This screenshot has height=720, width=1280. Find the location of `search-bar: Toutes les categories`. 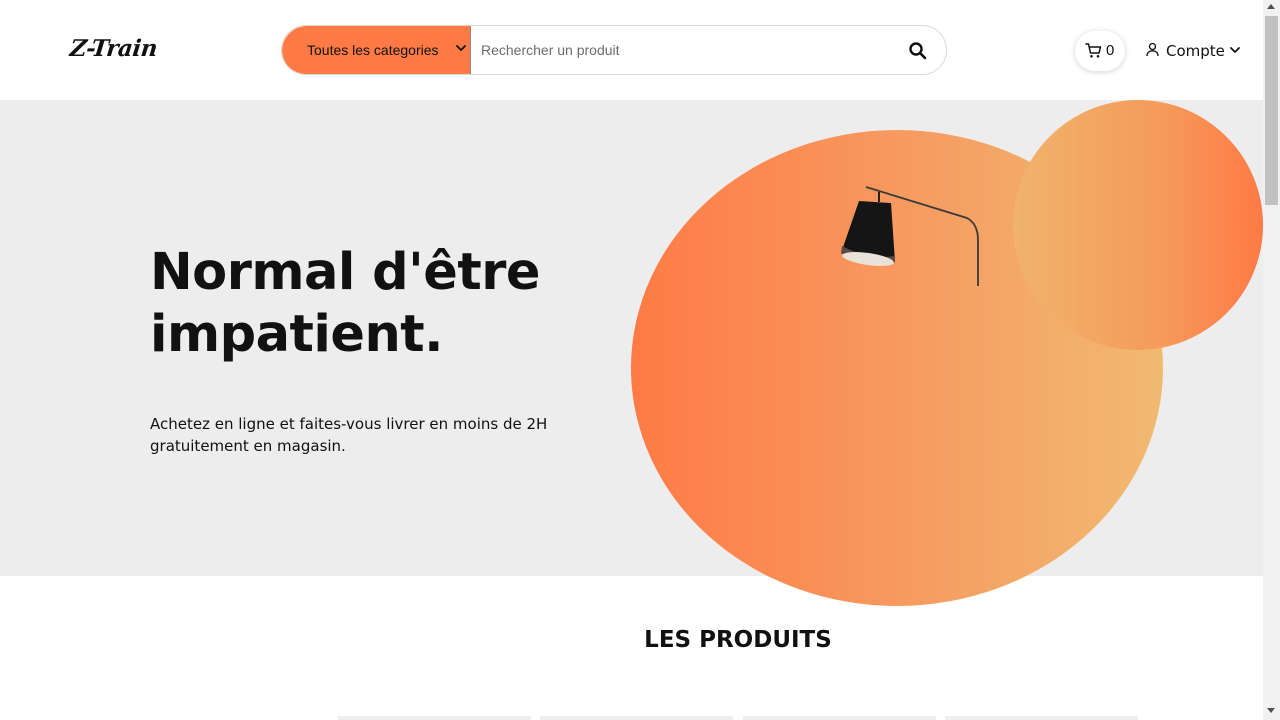

search-bar: Toutes les categories is located at coordinates (614, 50).